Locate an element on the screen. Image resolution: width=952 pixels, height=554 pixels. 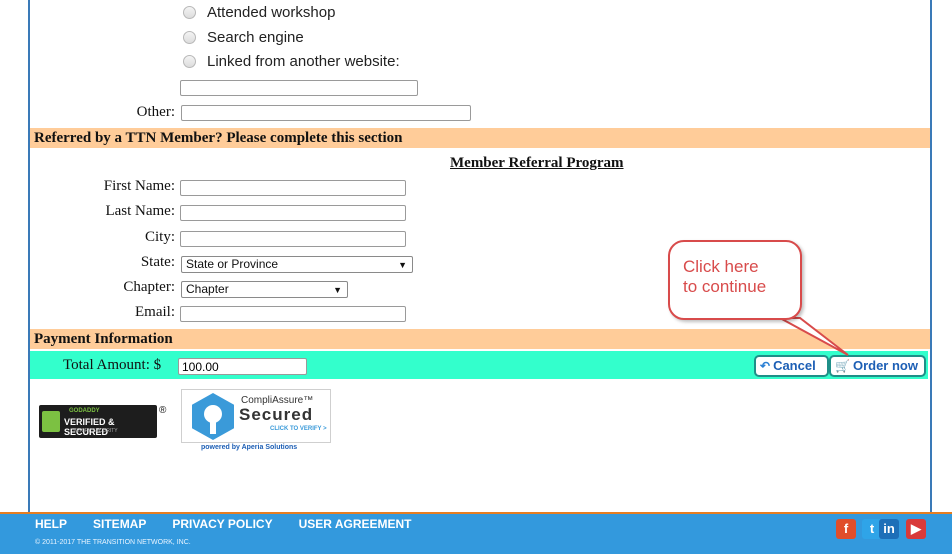
state-select: State or Province ▼ is located at coordinates (297, 264).